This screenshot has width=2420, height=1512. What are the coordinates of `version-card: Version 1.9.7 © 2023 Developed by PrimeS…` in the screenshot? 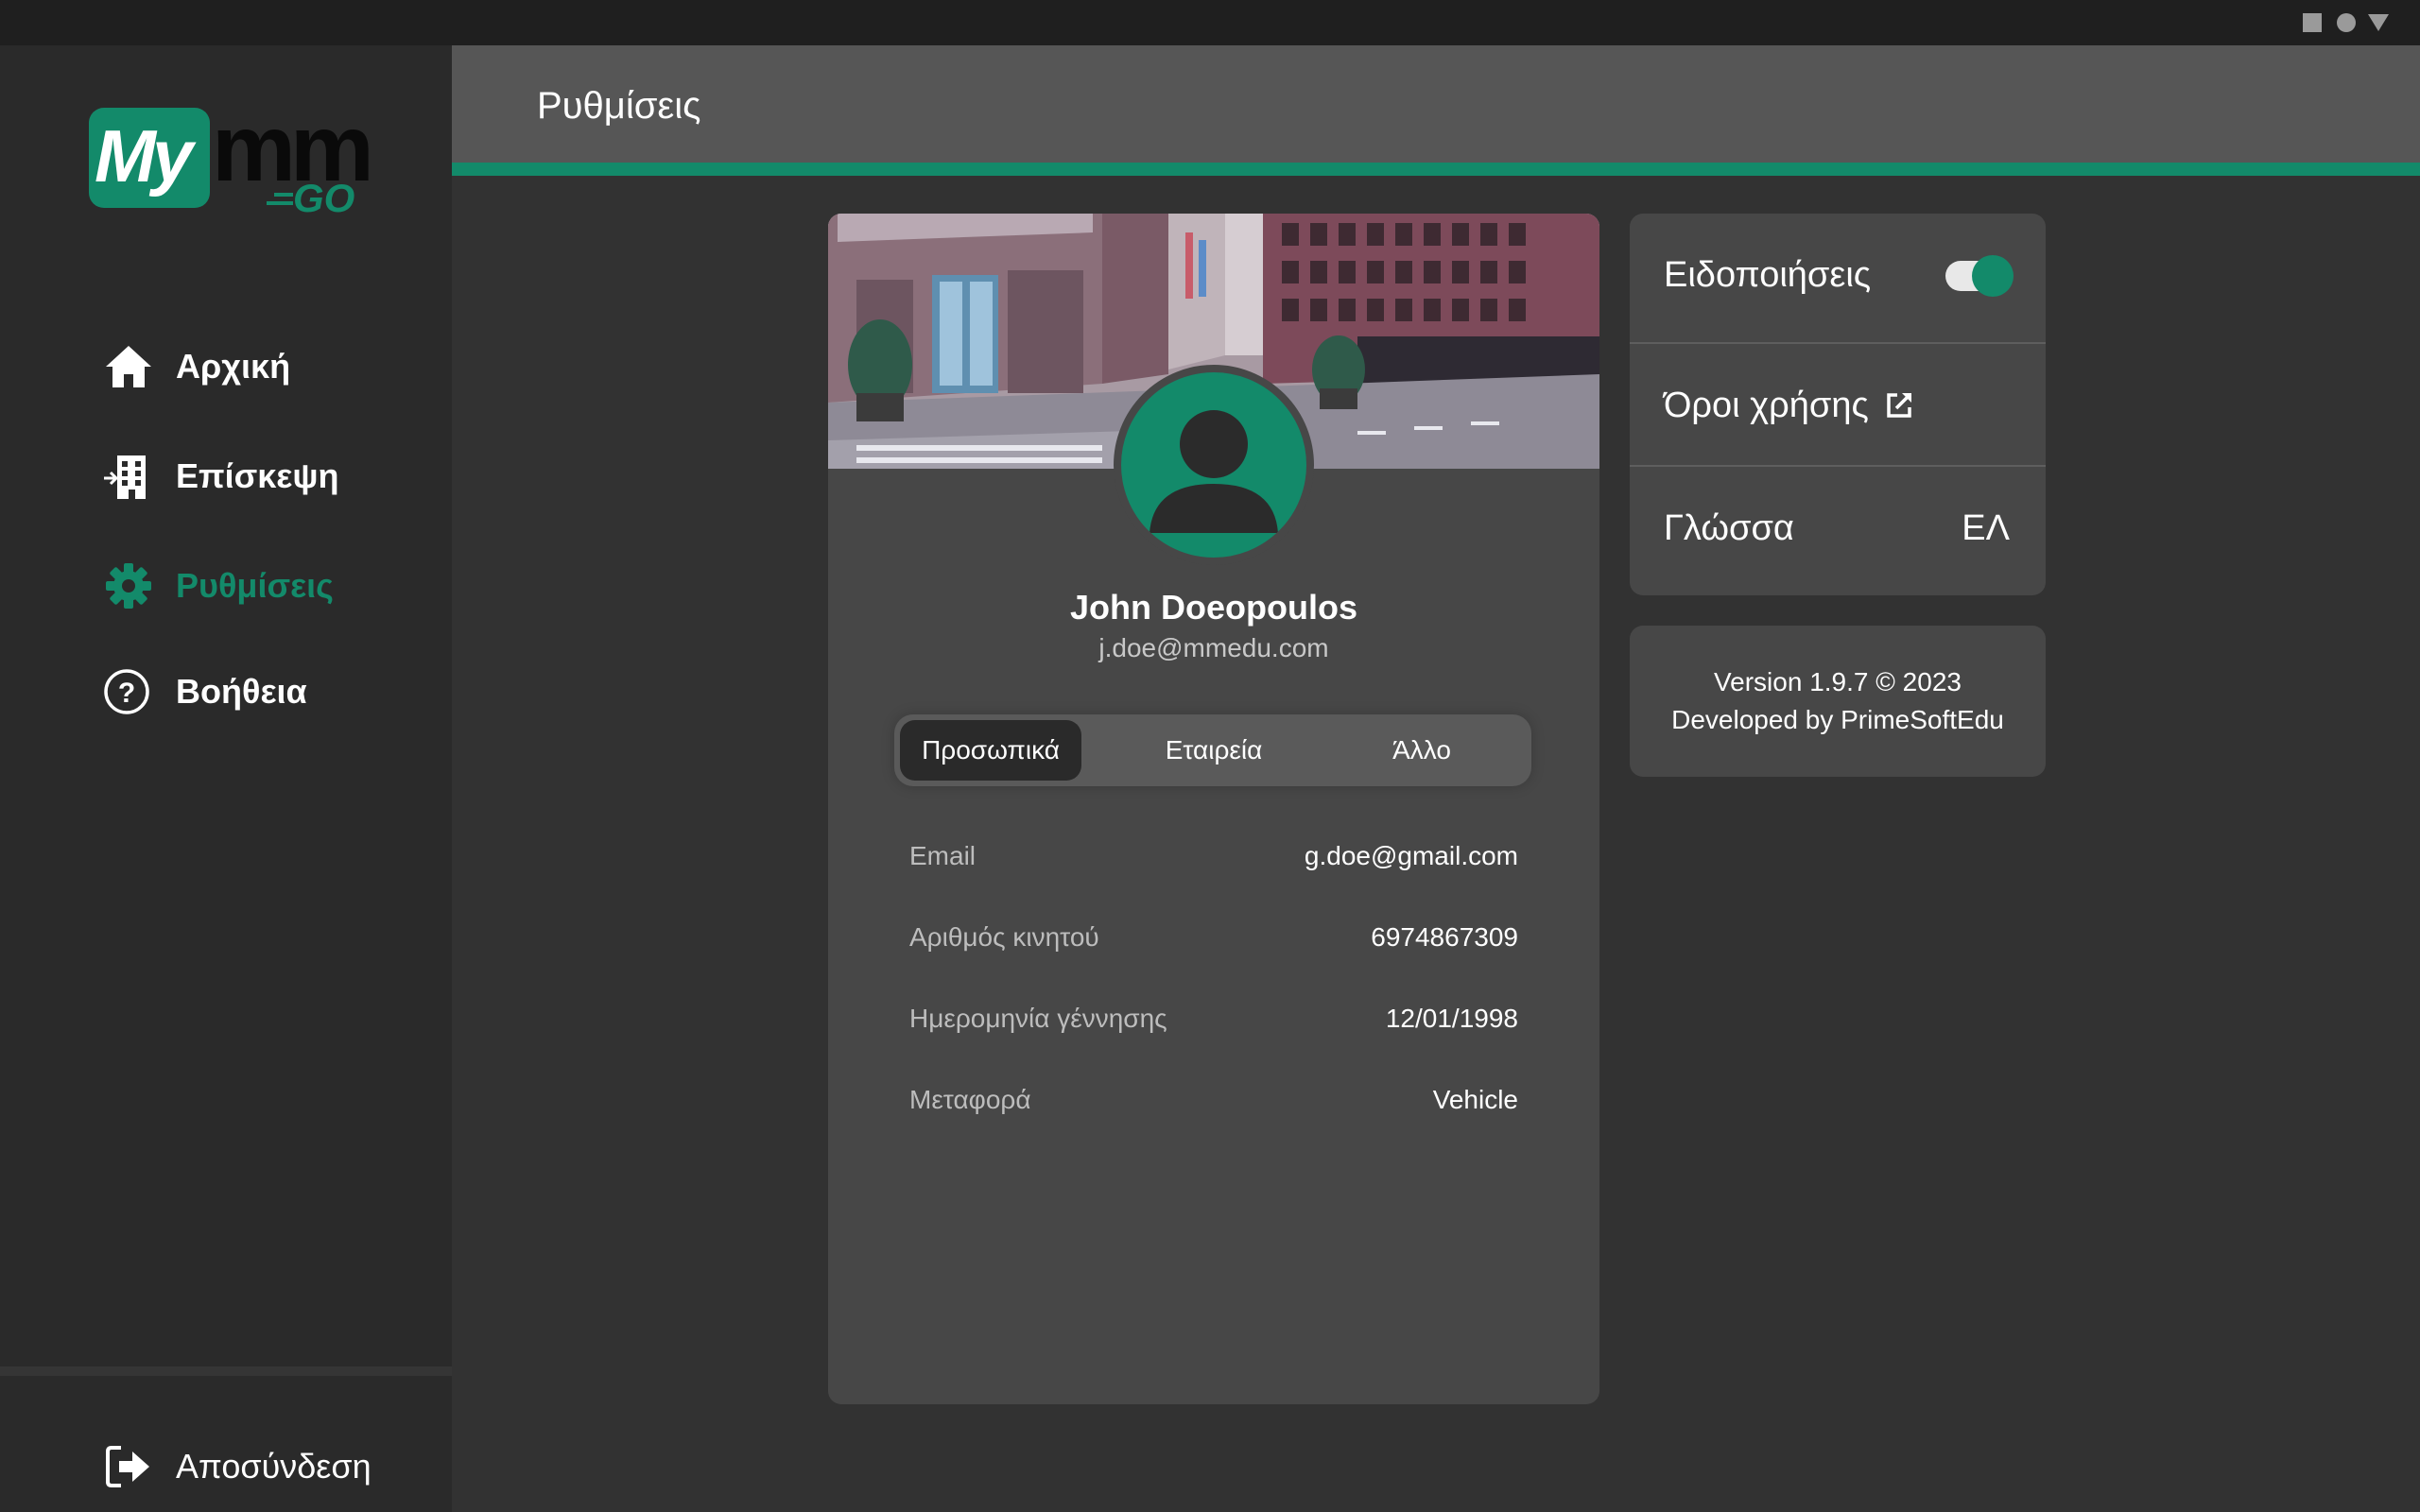 It's located at (1838, 701).